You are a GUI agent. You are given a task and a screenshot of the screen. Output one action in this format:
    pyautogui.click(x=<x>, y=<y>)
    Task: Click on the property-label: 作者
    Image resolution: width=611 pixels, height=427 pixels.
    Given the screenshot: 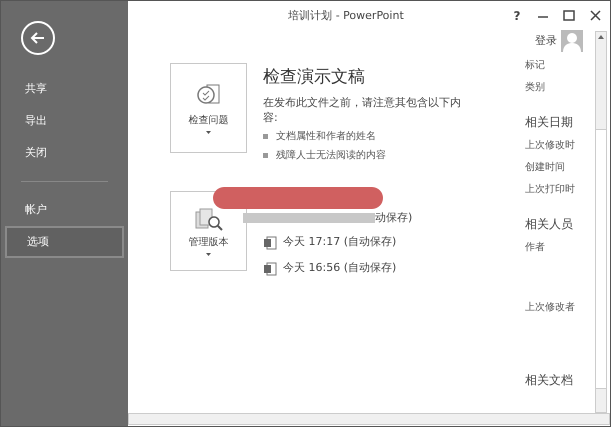 What is the action you would take?
    pyautogui.click(x=535, y=247)
    